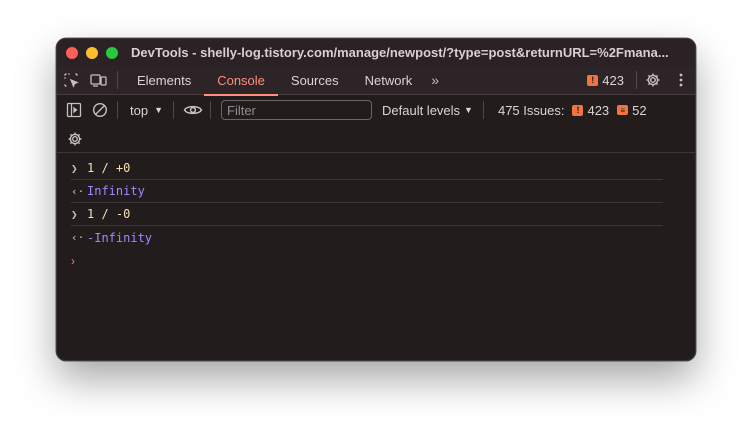  What do you see at coordinates (139, 110) in the screenshot?
I see `context-selector-label: top` at bounding box center [139, 110].